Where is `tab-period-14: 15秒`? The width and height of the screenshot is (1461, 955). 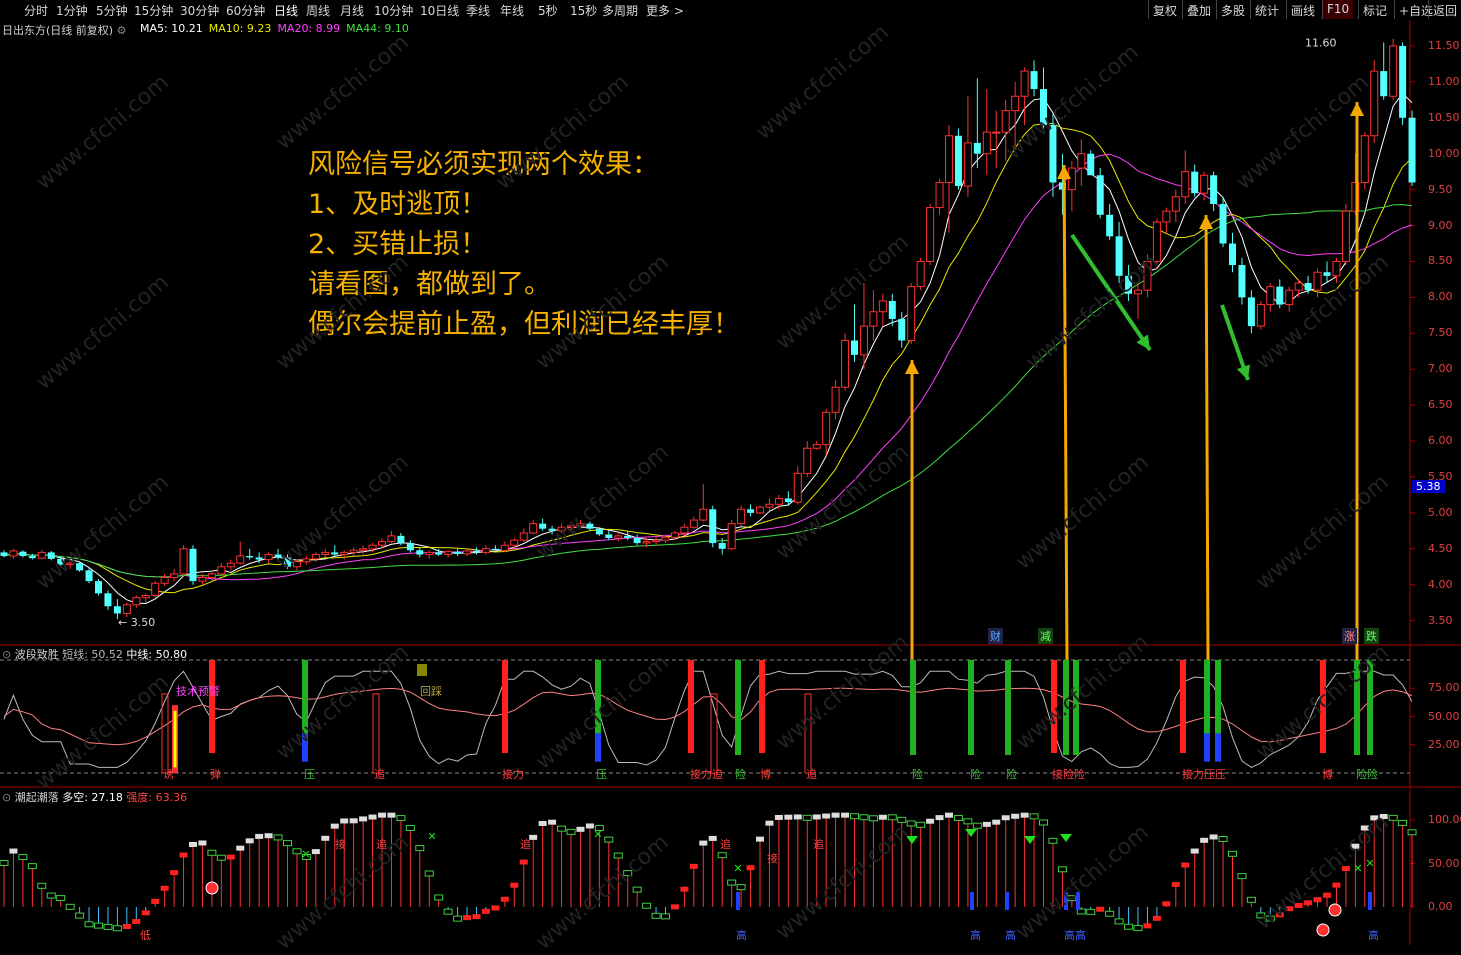
tab-period-14: 15秒 is located at coordinates (583, 10).